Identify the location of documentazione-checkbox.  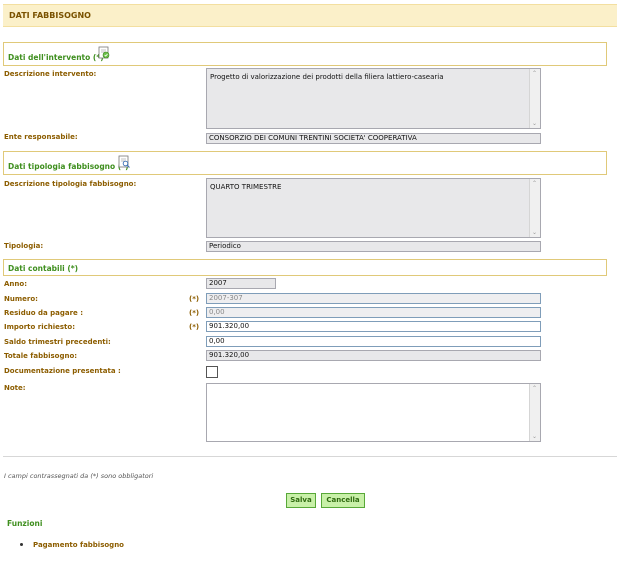
(212, 372).